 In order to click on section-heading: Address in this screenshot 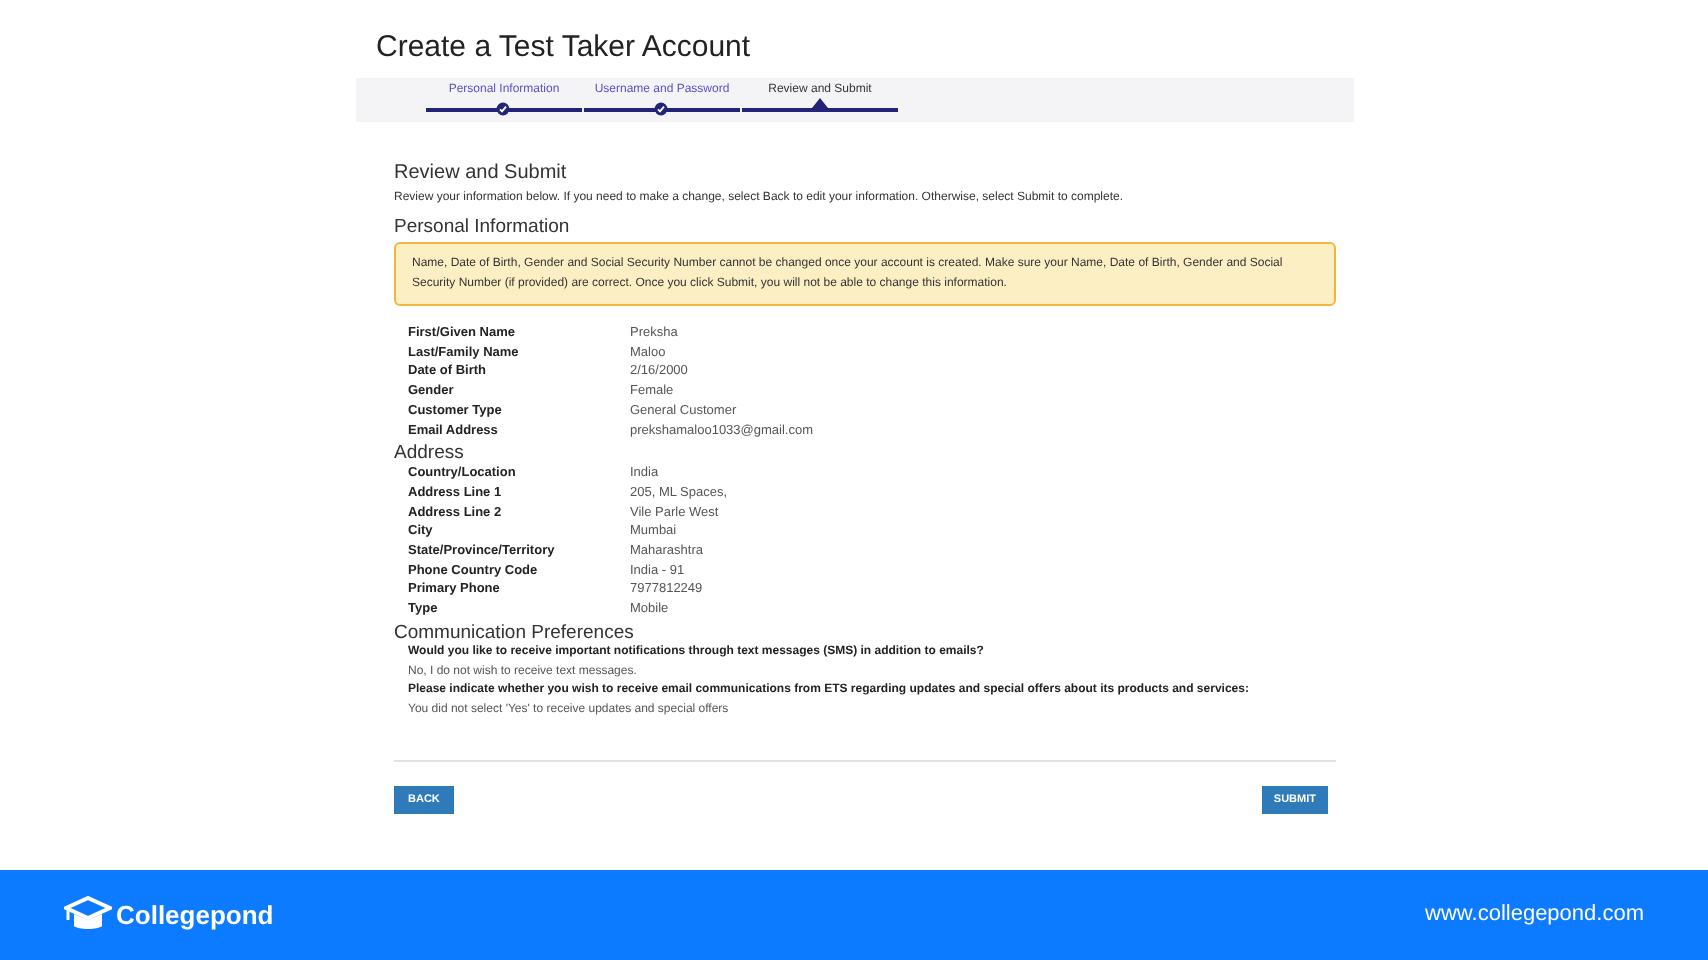, I will do `click(429, 453)`.